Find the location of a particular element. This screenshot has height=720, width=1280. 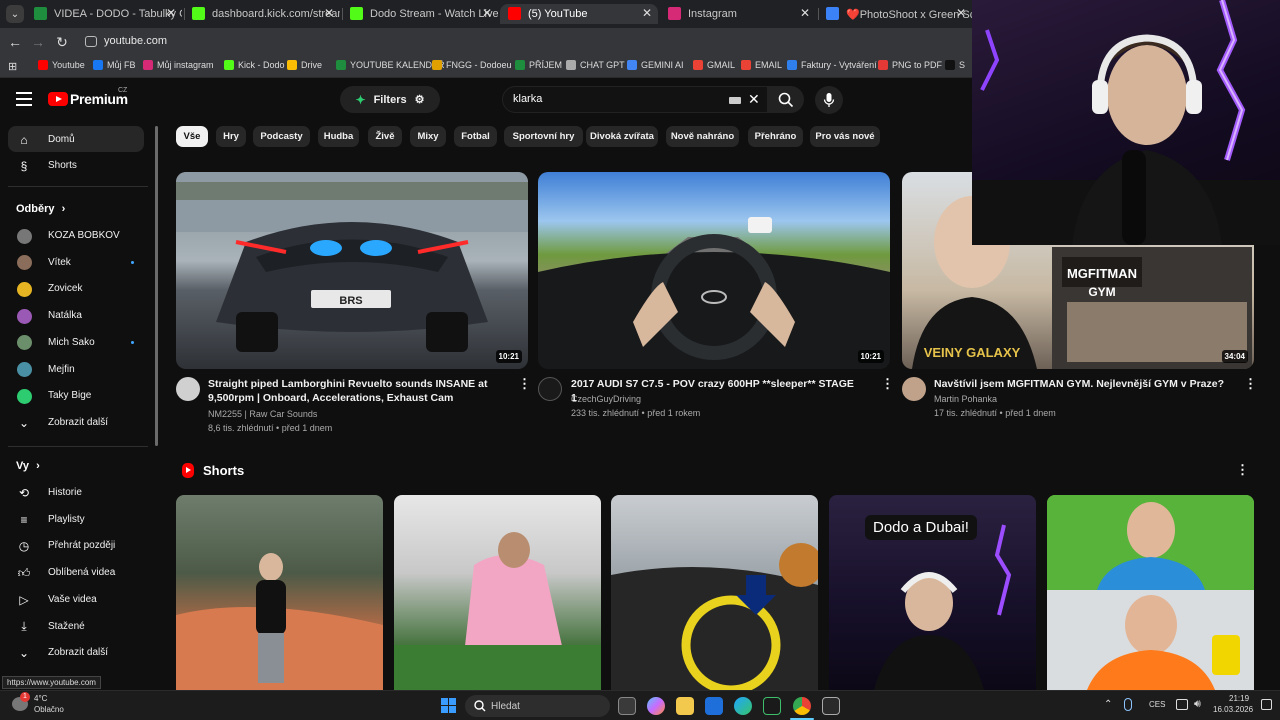

sidebar-item-koza-bobkov: KOZA BOBKOV is located at coordinates (76, 235).